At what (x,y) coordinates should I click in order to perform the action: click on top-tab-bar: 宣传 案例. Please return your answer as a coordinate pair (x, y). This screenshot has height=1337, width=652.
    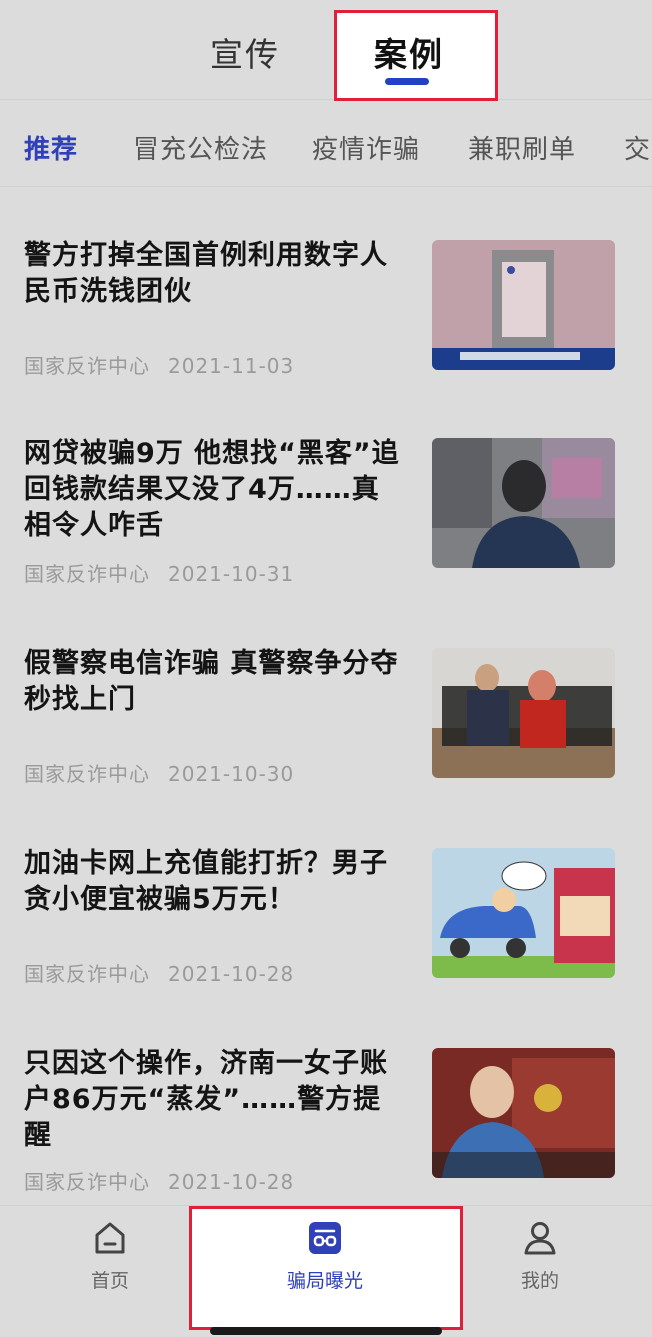
    Looking at the image, I should click on (326, 50).